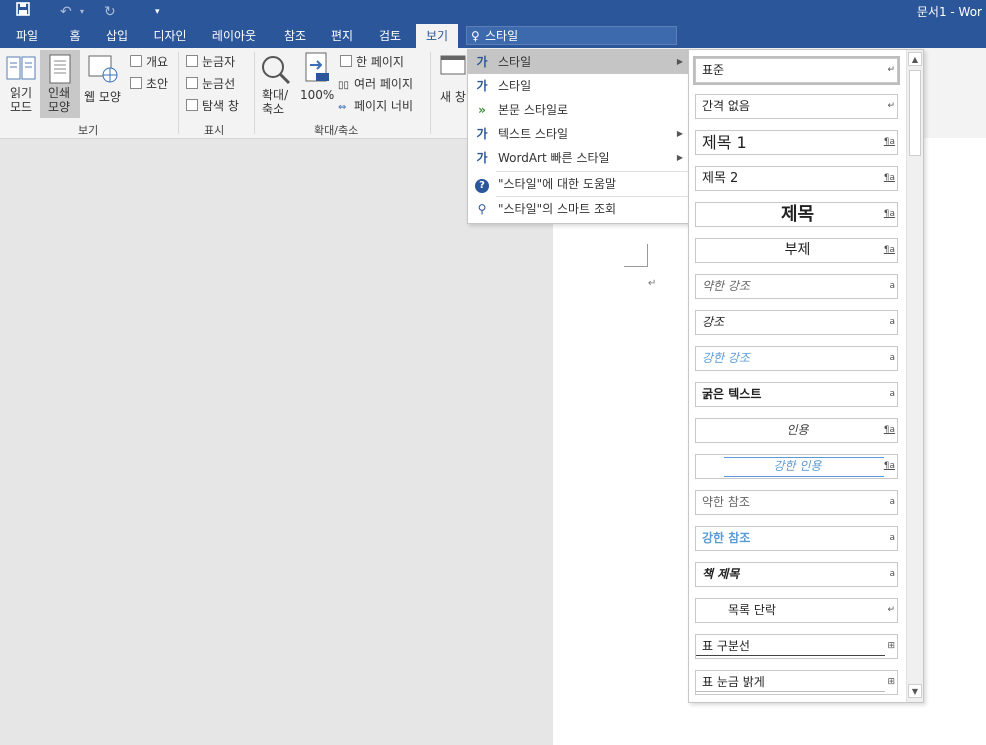 This screenshot has height=745, width=986. I want to click on style-normal: 표준 ↵, so click(796, 70).